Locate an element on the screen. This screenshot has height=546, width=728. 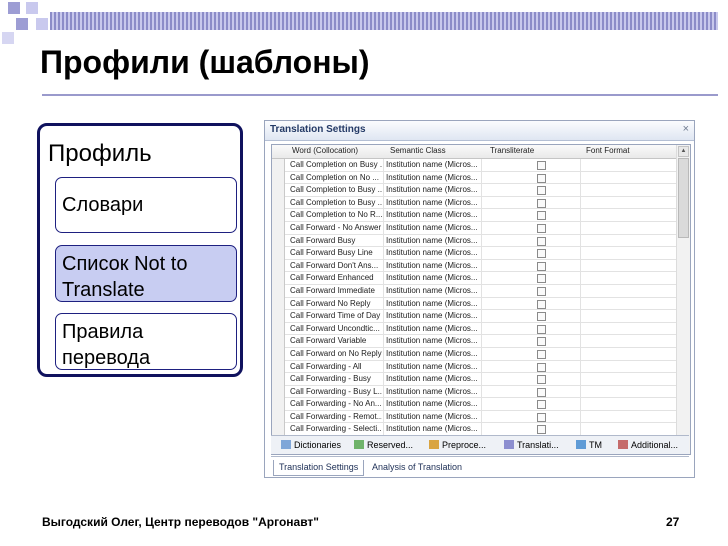
tab-tm: TM is located at coordinates (589, 445).